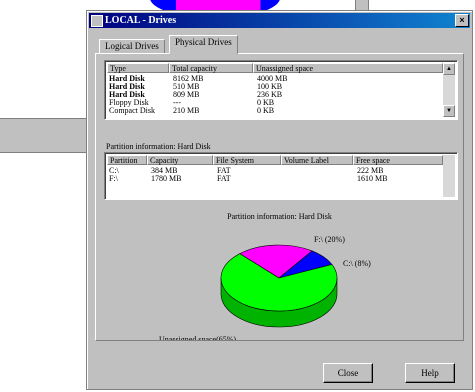 This screenshot has height=392, width=475. Describe the element at coordinates (97, 21) in the screenshot. I see `app-icon` at that location.